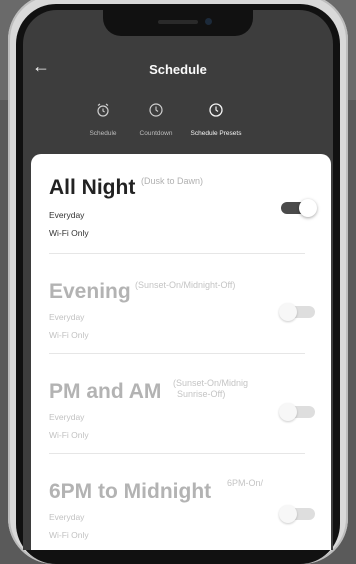  Describe the element at coordinates (185, 285) in the screenshot. I see `preset-description: (Sunset-On/Midnight-Off)` at that location.